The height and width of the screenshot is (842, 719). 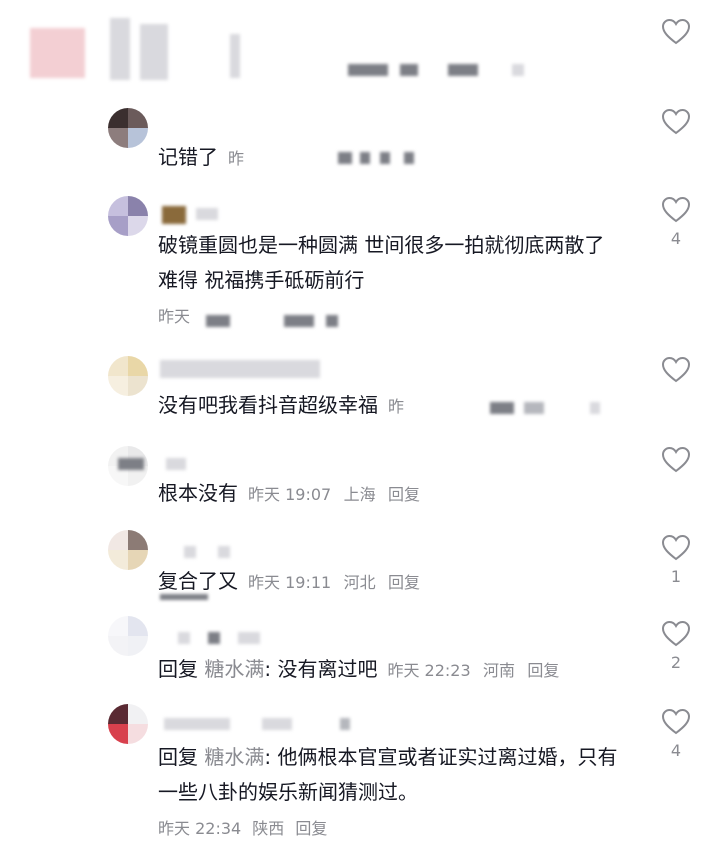 What do you see at coordinates (359, 494) in the screenshot?
I see `comment-location: 上海` at bounding box center [359, 494].